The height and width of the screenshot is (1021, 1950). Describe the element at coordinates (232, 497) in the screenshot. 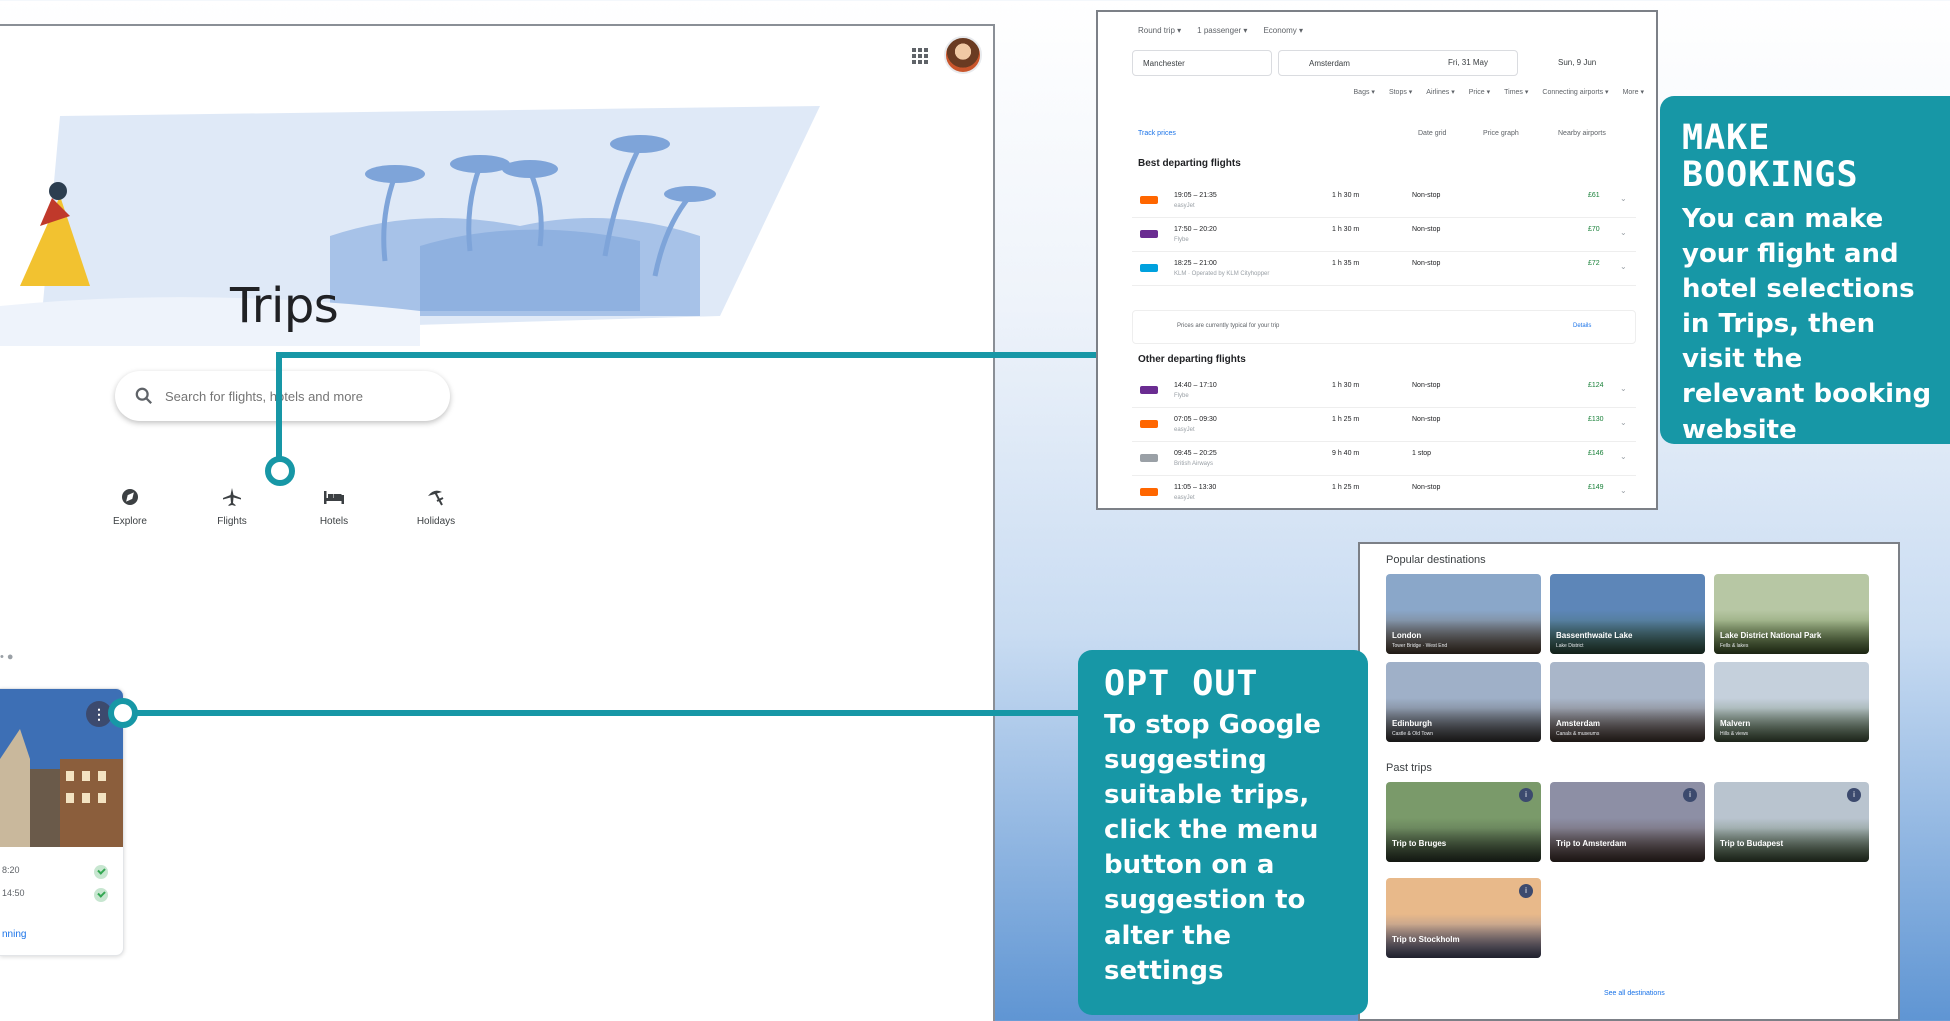

I see `airplane-icon` at that location.